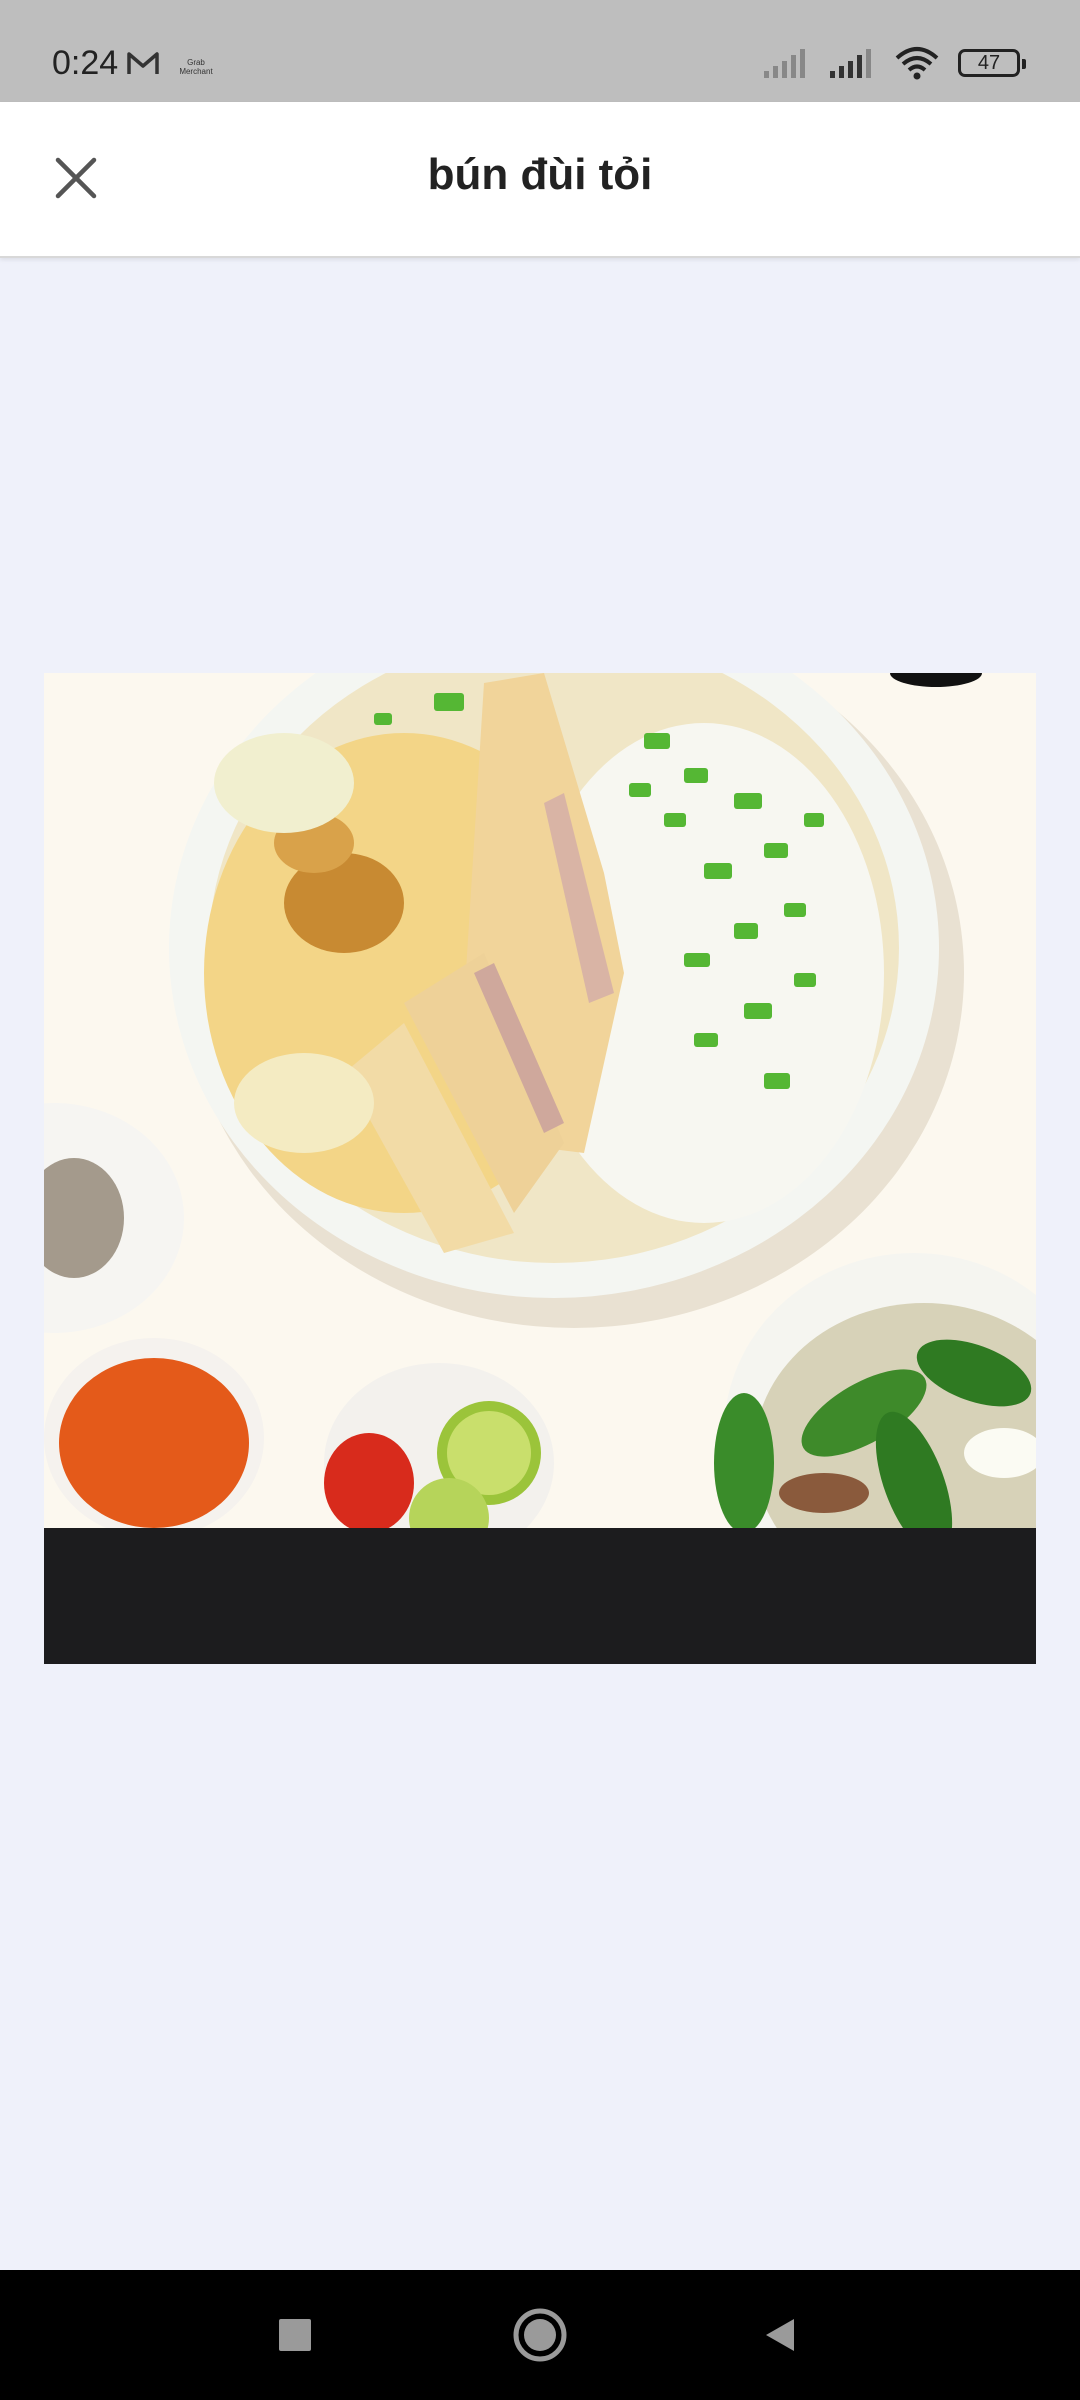 The image size is (1080, 2400). I want to click on home-button, so click(540, 2335).